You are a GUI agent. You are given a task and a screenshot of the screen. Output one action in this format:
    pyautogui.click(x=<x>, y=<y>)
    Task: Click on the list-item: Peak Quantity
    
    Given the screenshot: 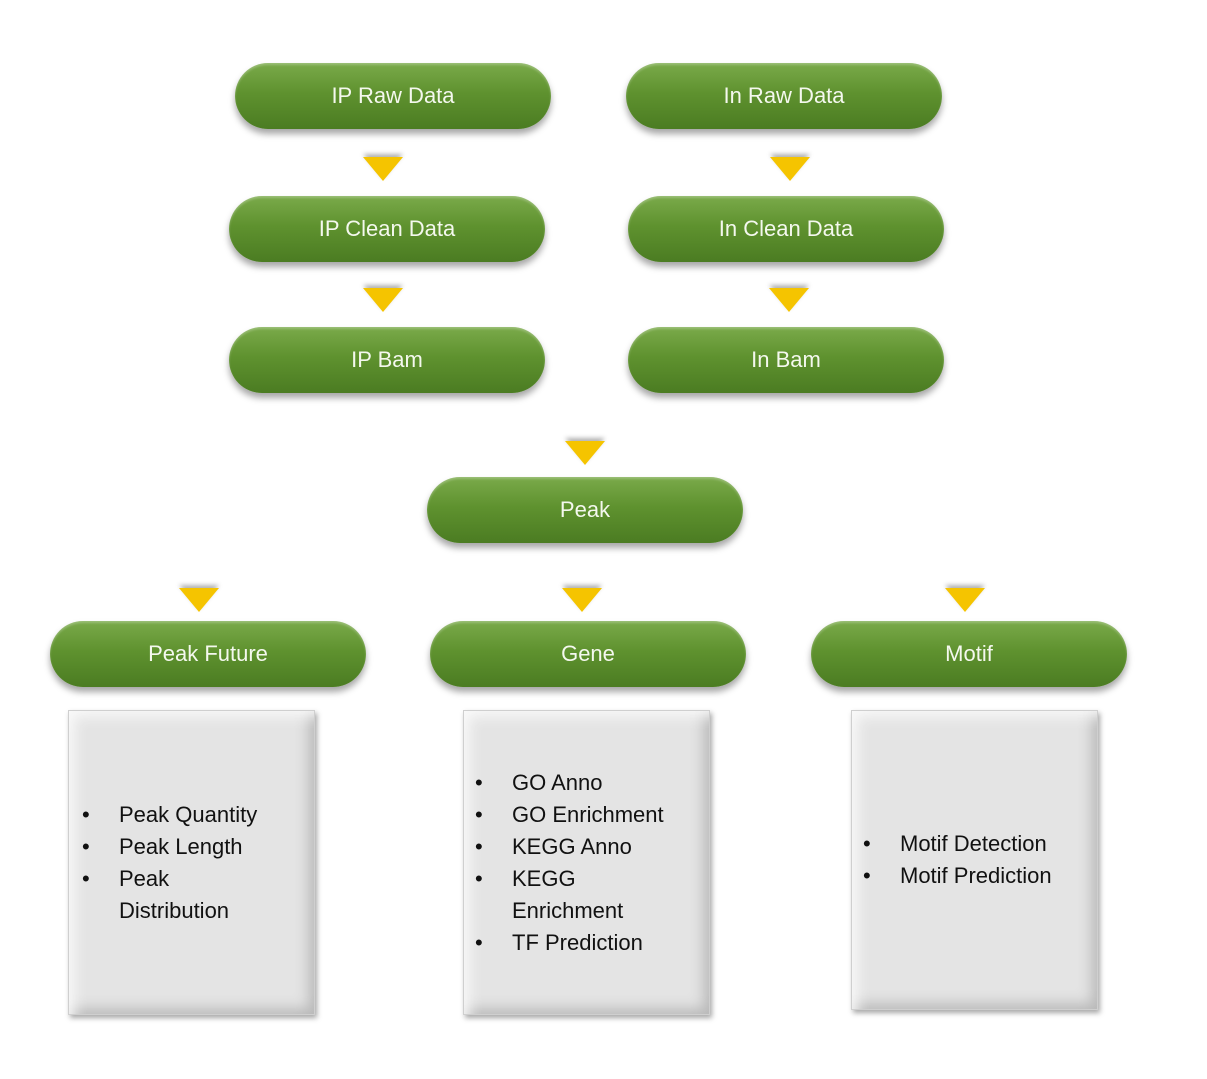 What is the action you would take?
    pyautogui.click(x=170, y=815)
    